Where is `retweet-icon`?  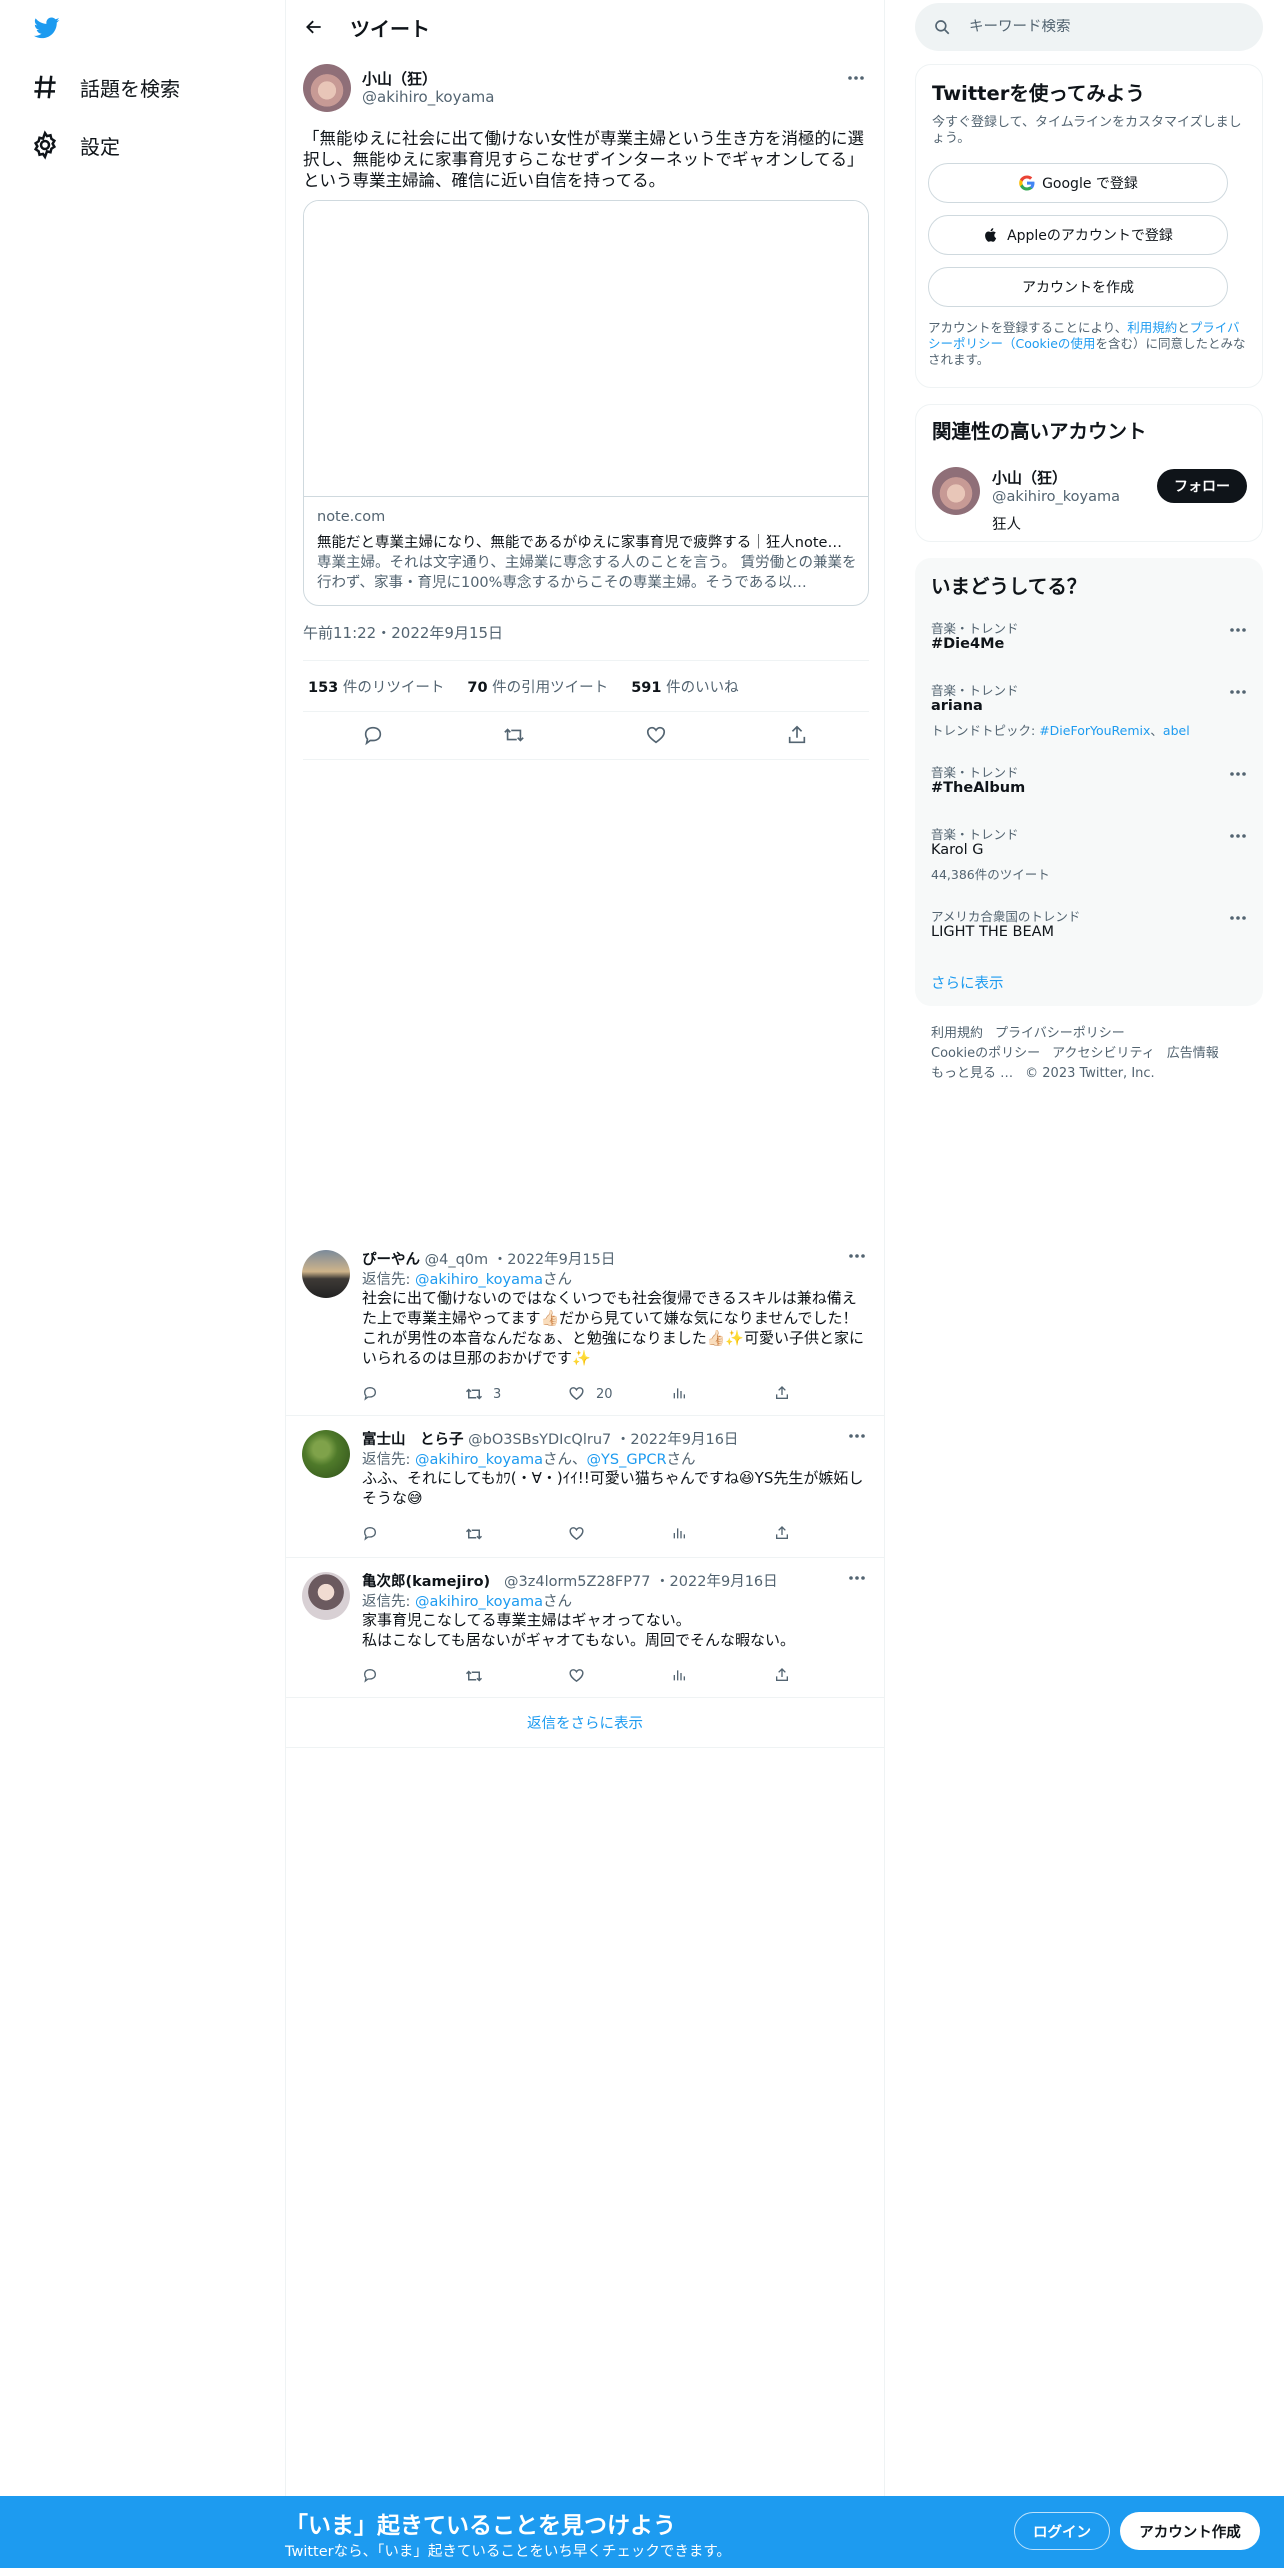 retweet-icon is located at coordinates (515, 736).